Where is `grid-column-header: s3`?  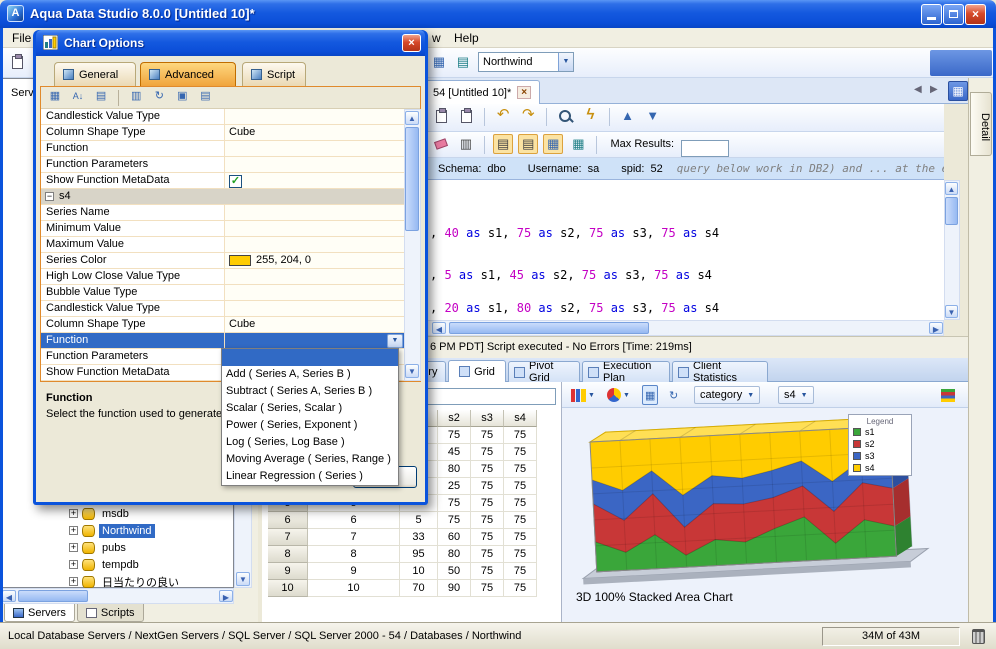 grid-column-header: s3 is located at coordinates (487, 418).